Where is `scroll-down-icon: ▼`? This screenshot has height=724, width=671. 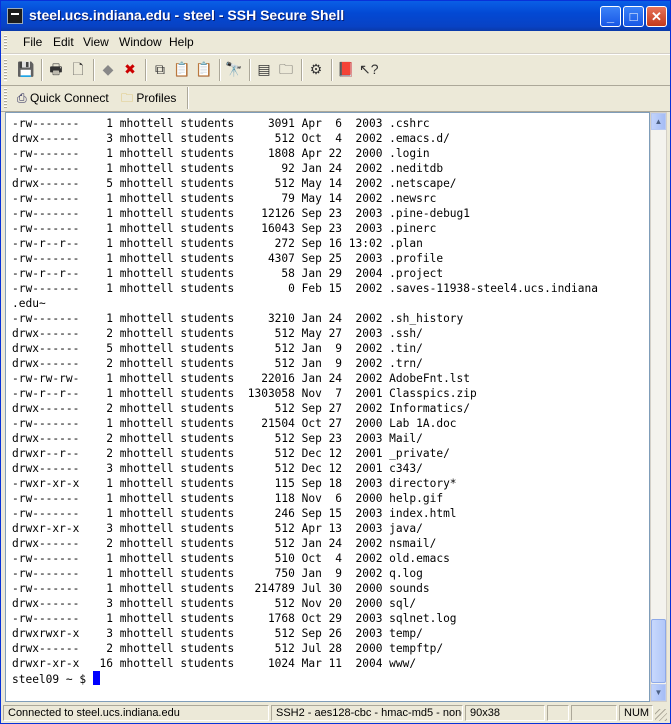
scroll-down-icon: ▼ is located at coordinates (658, 692).